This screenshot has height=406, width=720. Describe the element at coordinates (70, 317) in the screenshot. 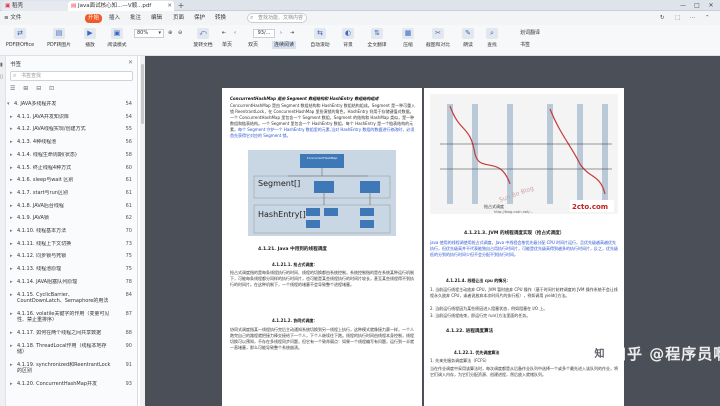

I see `bookmark-item: ▸ 4.1.16. volatile关键字的作用（变量可见性、禁止重排序） 87` at that location.